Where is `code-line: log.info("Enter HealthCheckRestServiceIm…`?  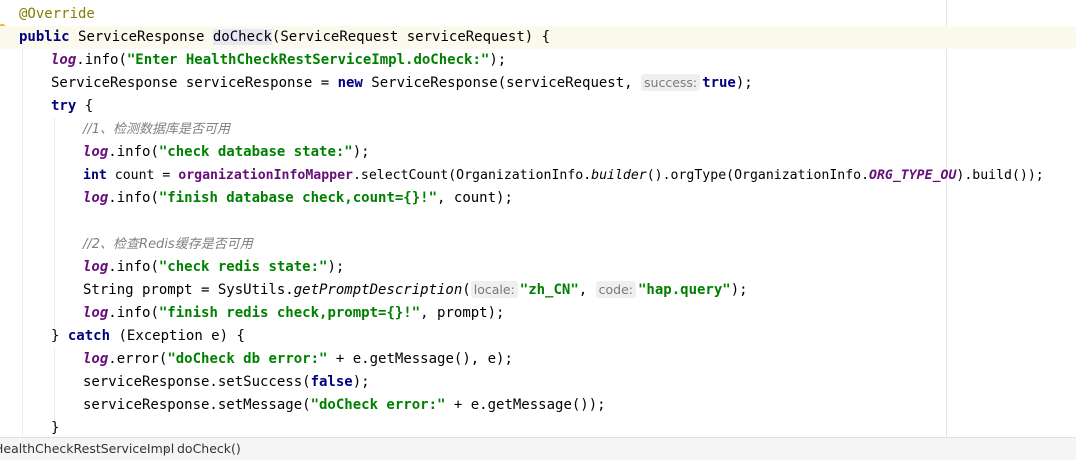
code-line: log.info("Enter HealthCheckRestServiceIm… is located at coordinates (278, 60).